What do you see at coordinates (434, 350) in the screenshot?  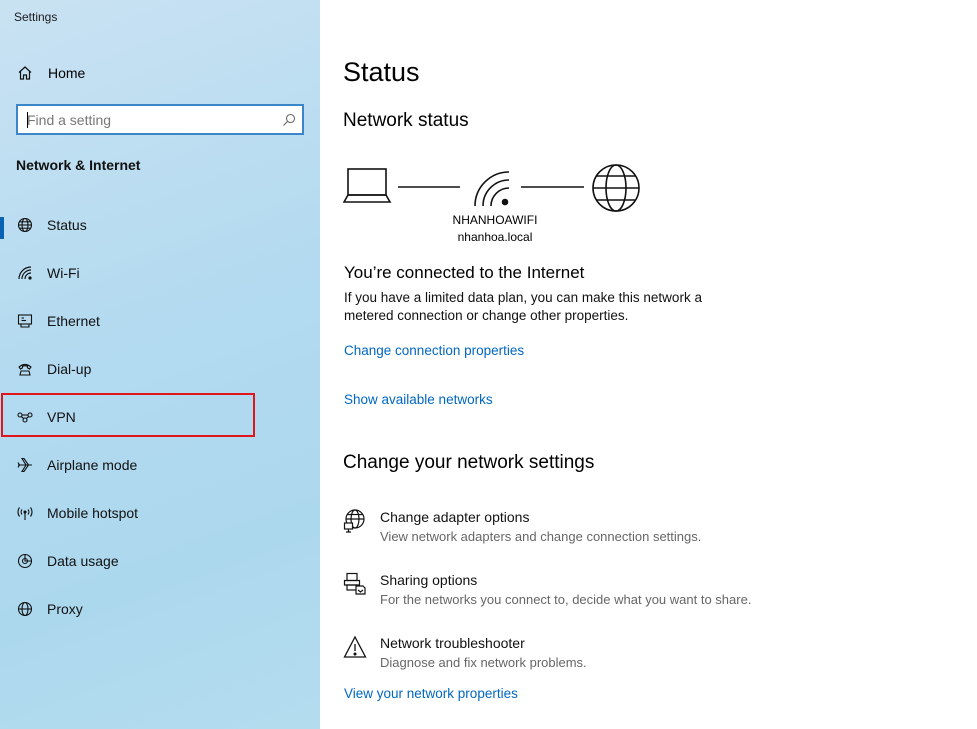 I see `change-connection-properties-link: Change connection properties` at bounding box center [434, 350].